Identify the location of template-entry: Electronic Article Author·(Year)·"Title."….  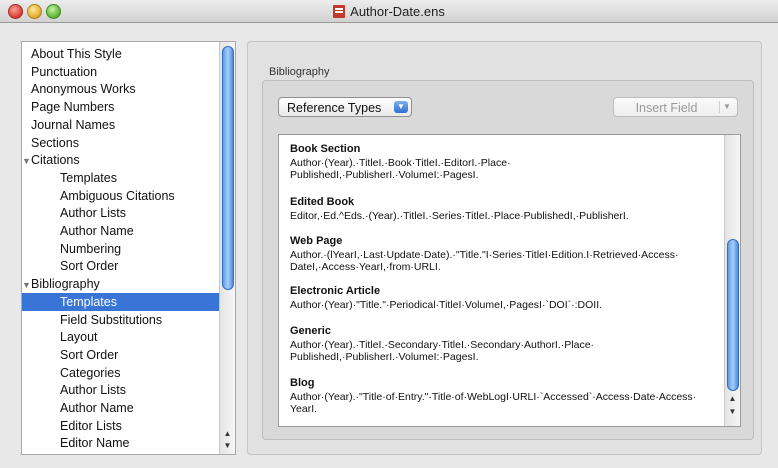
(505, 298).